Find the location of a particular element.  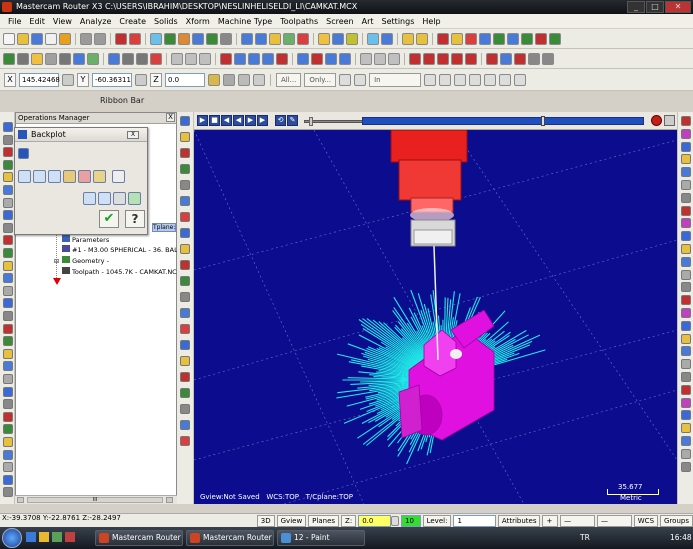

view-right-icon is located at coordinates (226, 38).